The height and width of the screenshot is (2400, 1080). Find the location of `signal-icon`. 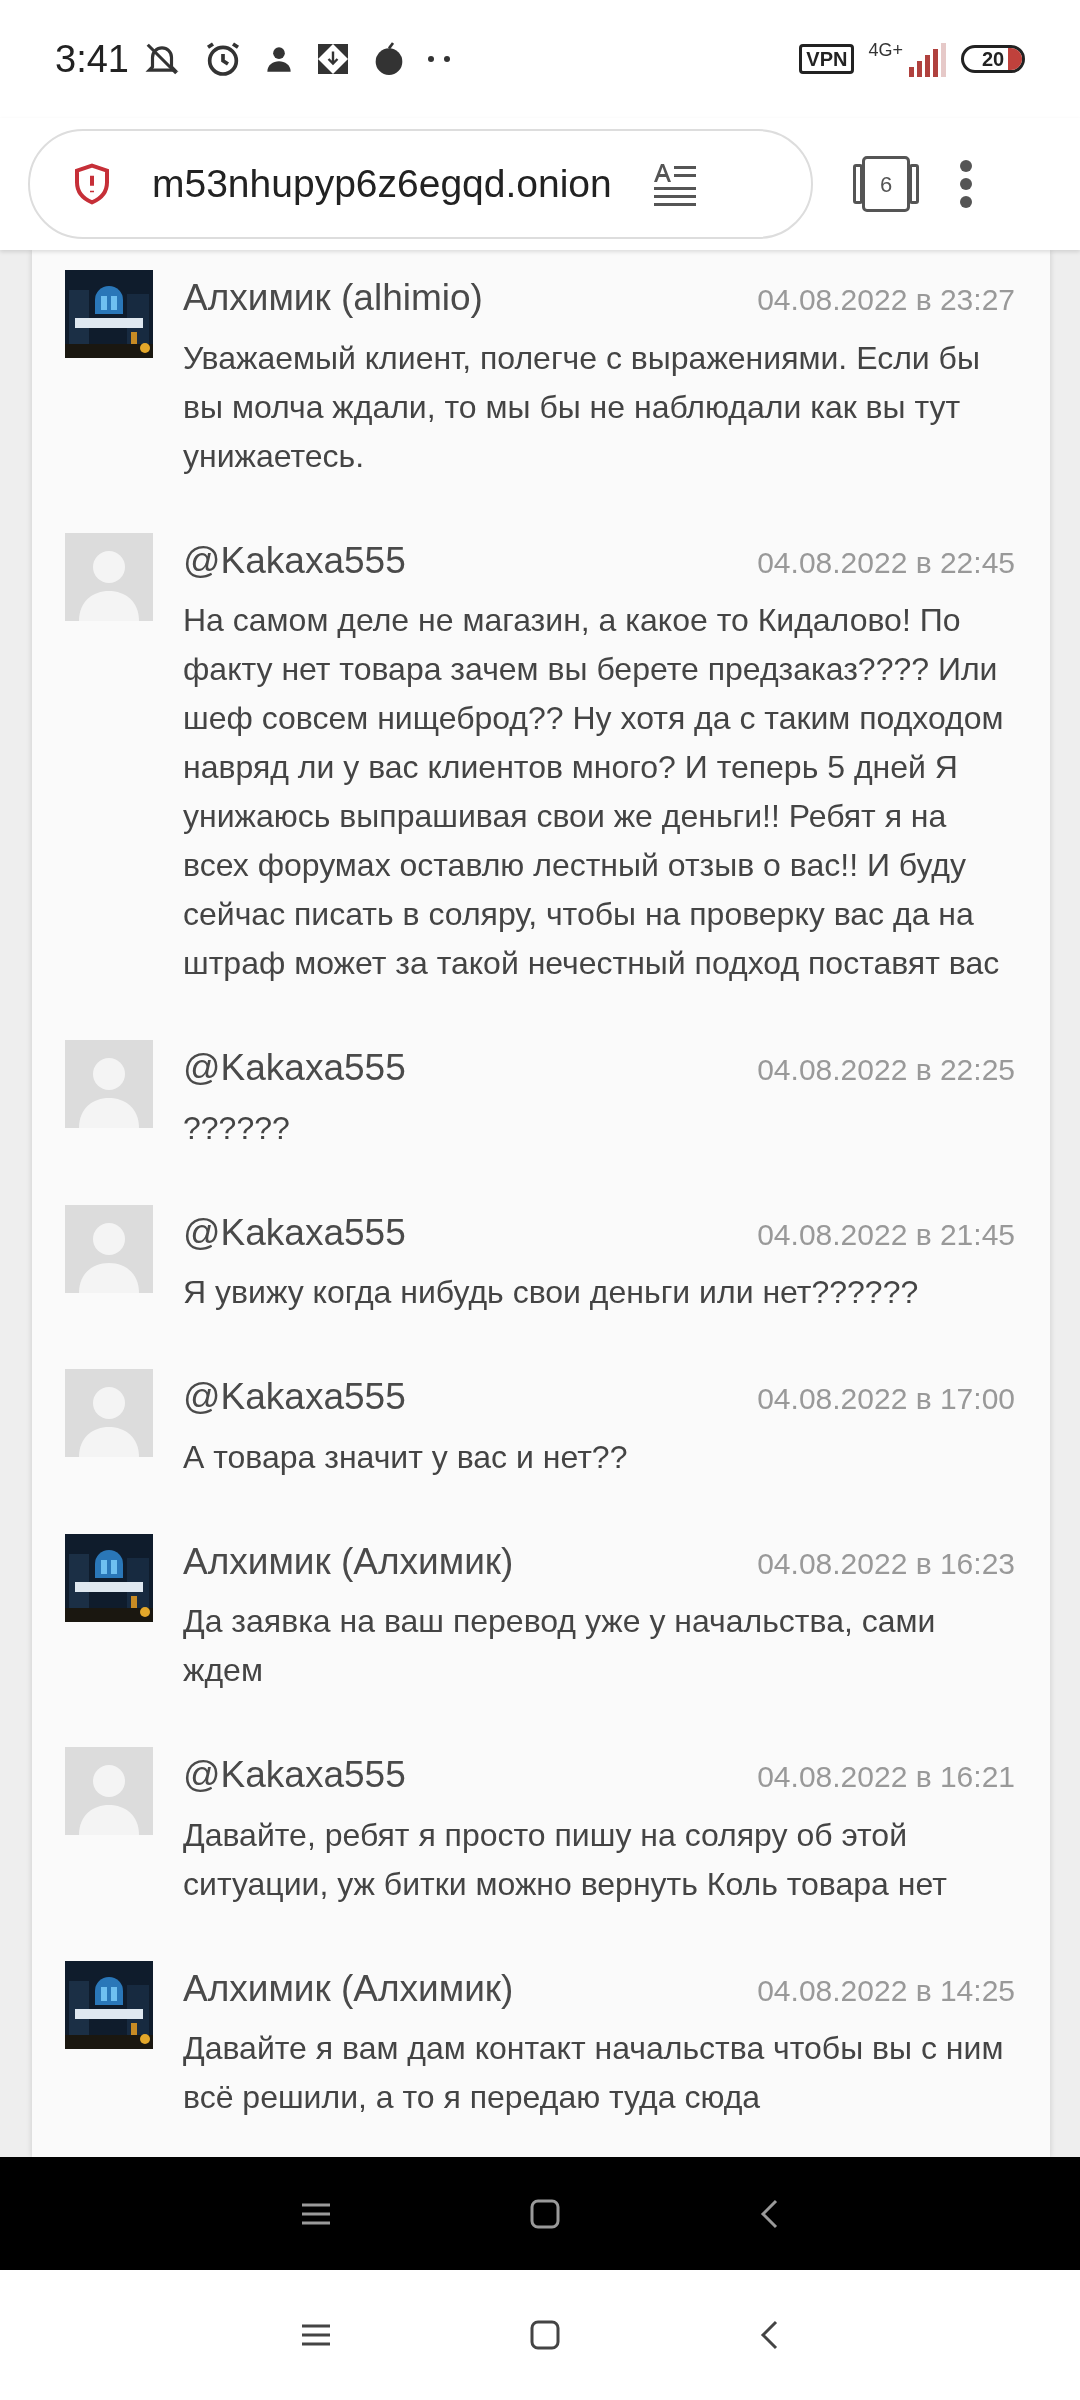

signal-icon is located at coordinates (927, 59).